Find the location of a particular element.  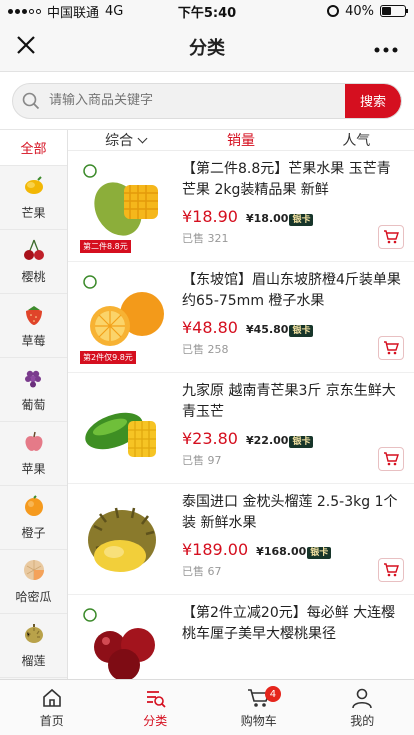

sidebar-item-strawberry: 草莓 is located at coordinates (33, 326).